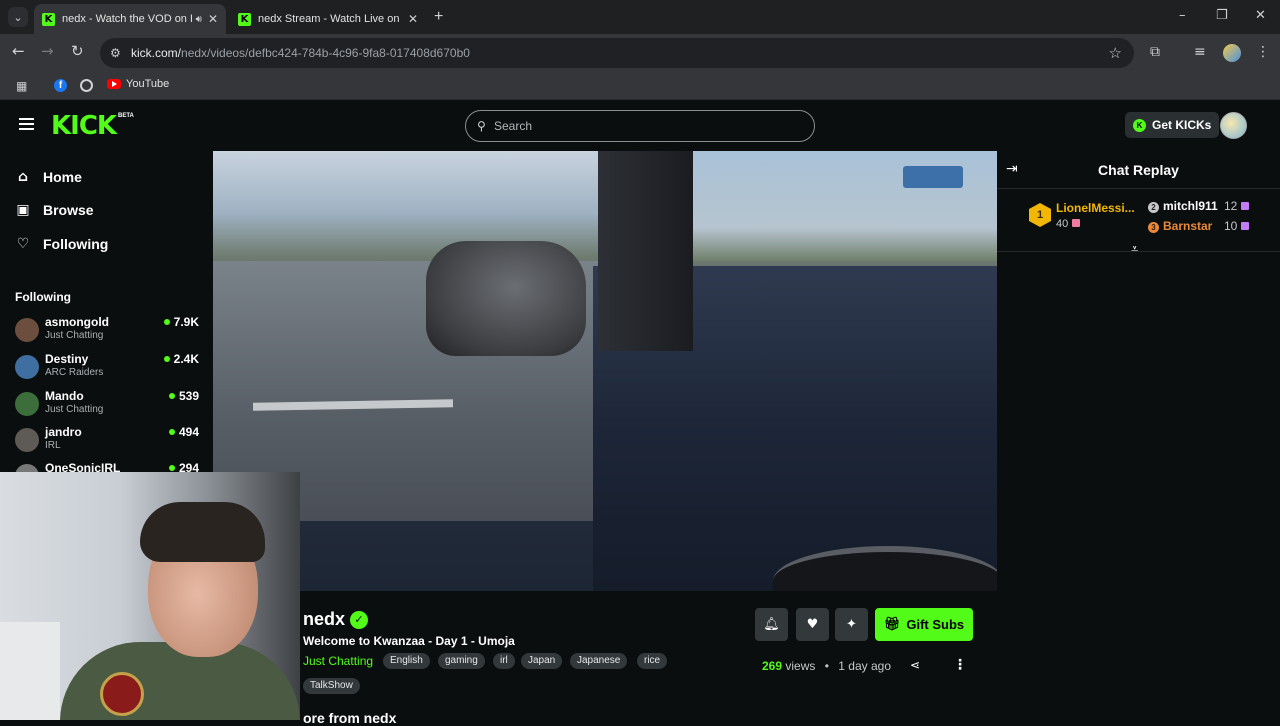 The image size is (1280, 726). What do you see at coordinates (1182, 15) in the screenshot?
I see `minimize-icon: –` at bounding box center [1182, 15].